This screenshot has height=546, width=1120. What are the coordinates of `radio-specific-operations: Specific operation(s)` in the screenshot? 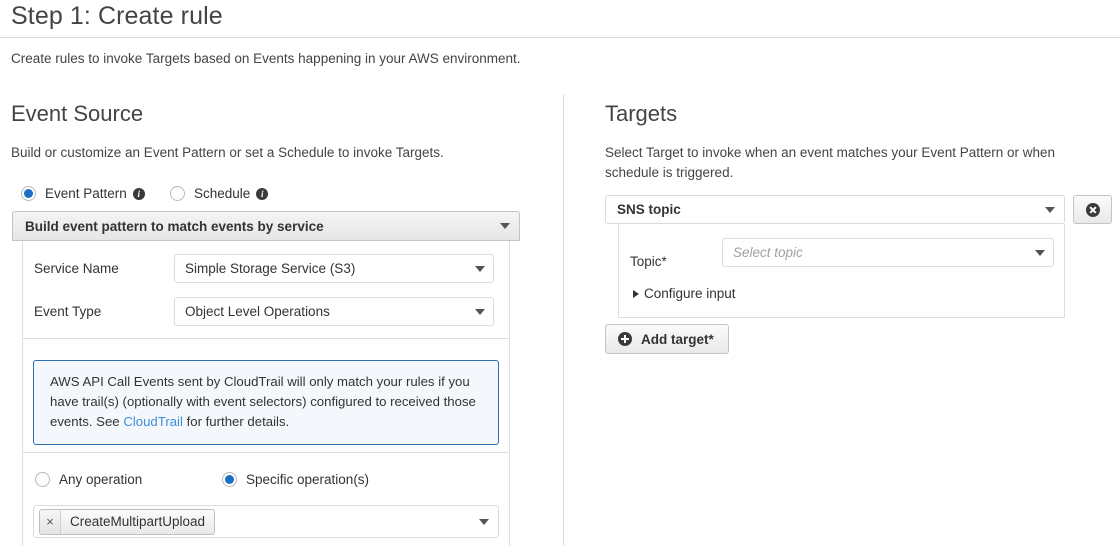 It's located at (295, 479).